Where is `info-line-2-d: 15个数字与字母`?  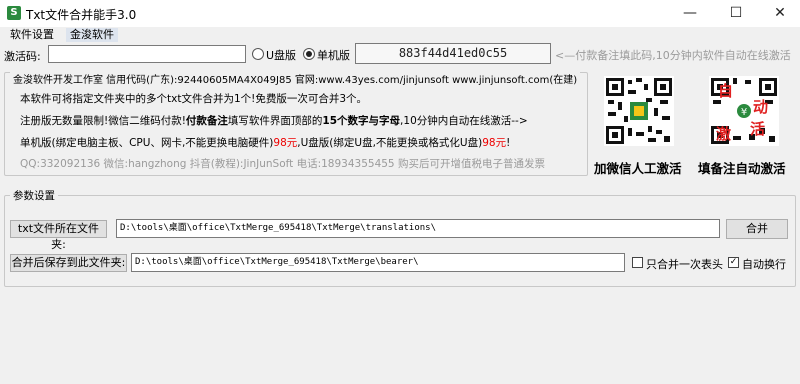
info-line-2-d: 15个数字与字母 is located at coordinates (361, 121).